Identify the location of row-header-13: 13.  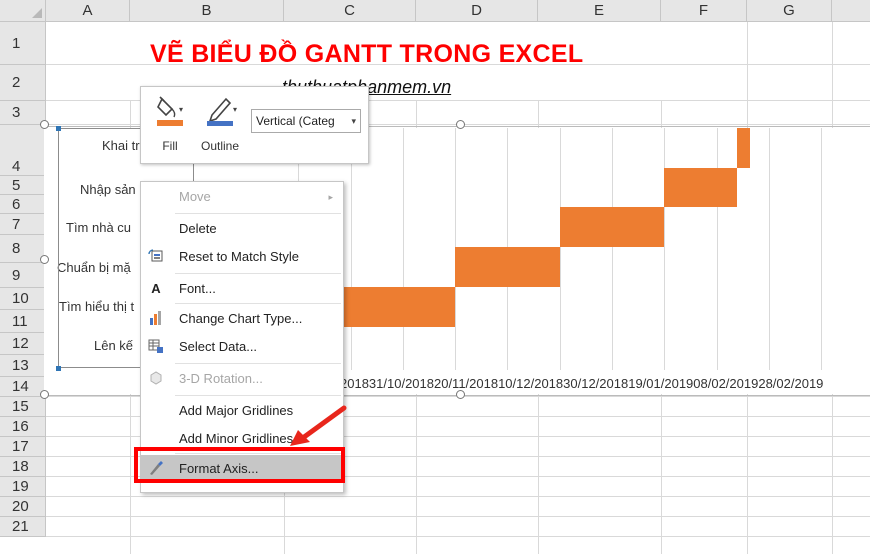
(23, 366).